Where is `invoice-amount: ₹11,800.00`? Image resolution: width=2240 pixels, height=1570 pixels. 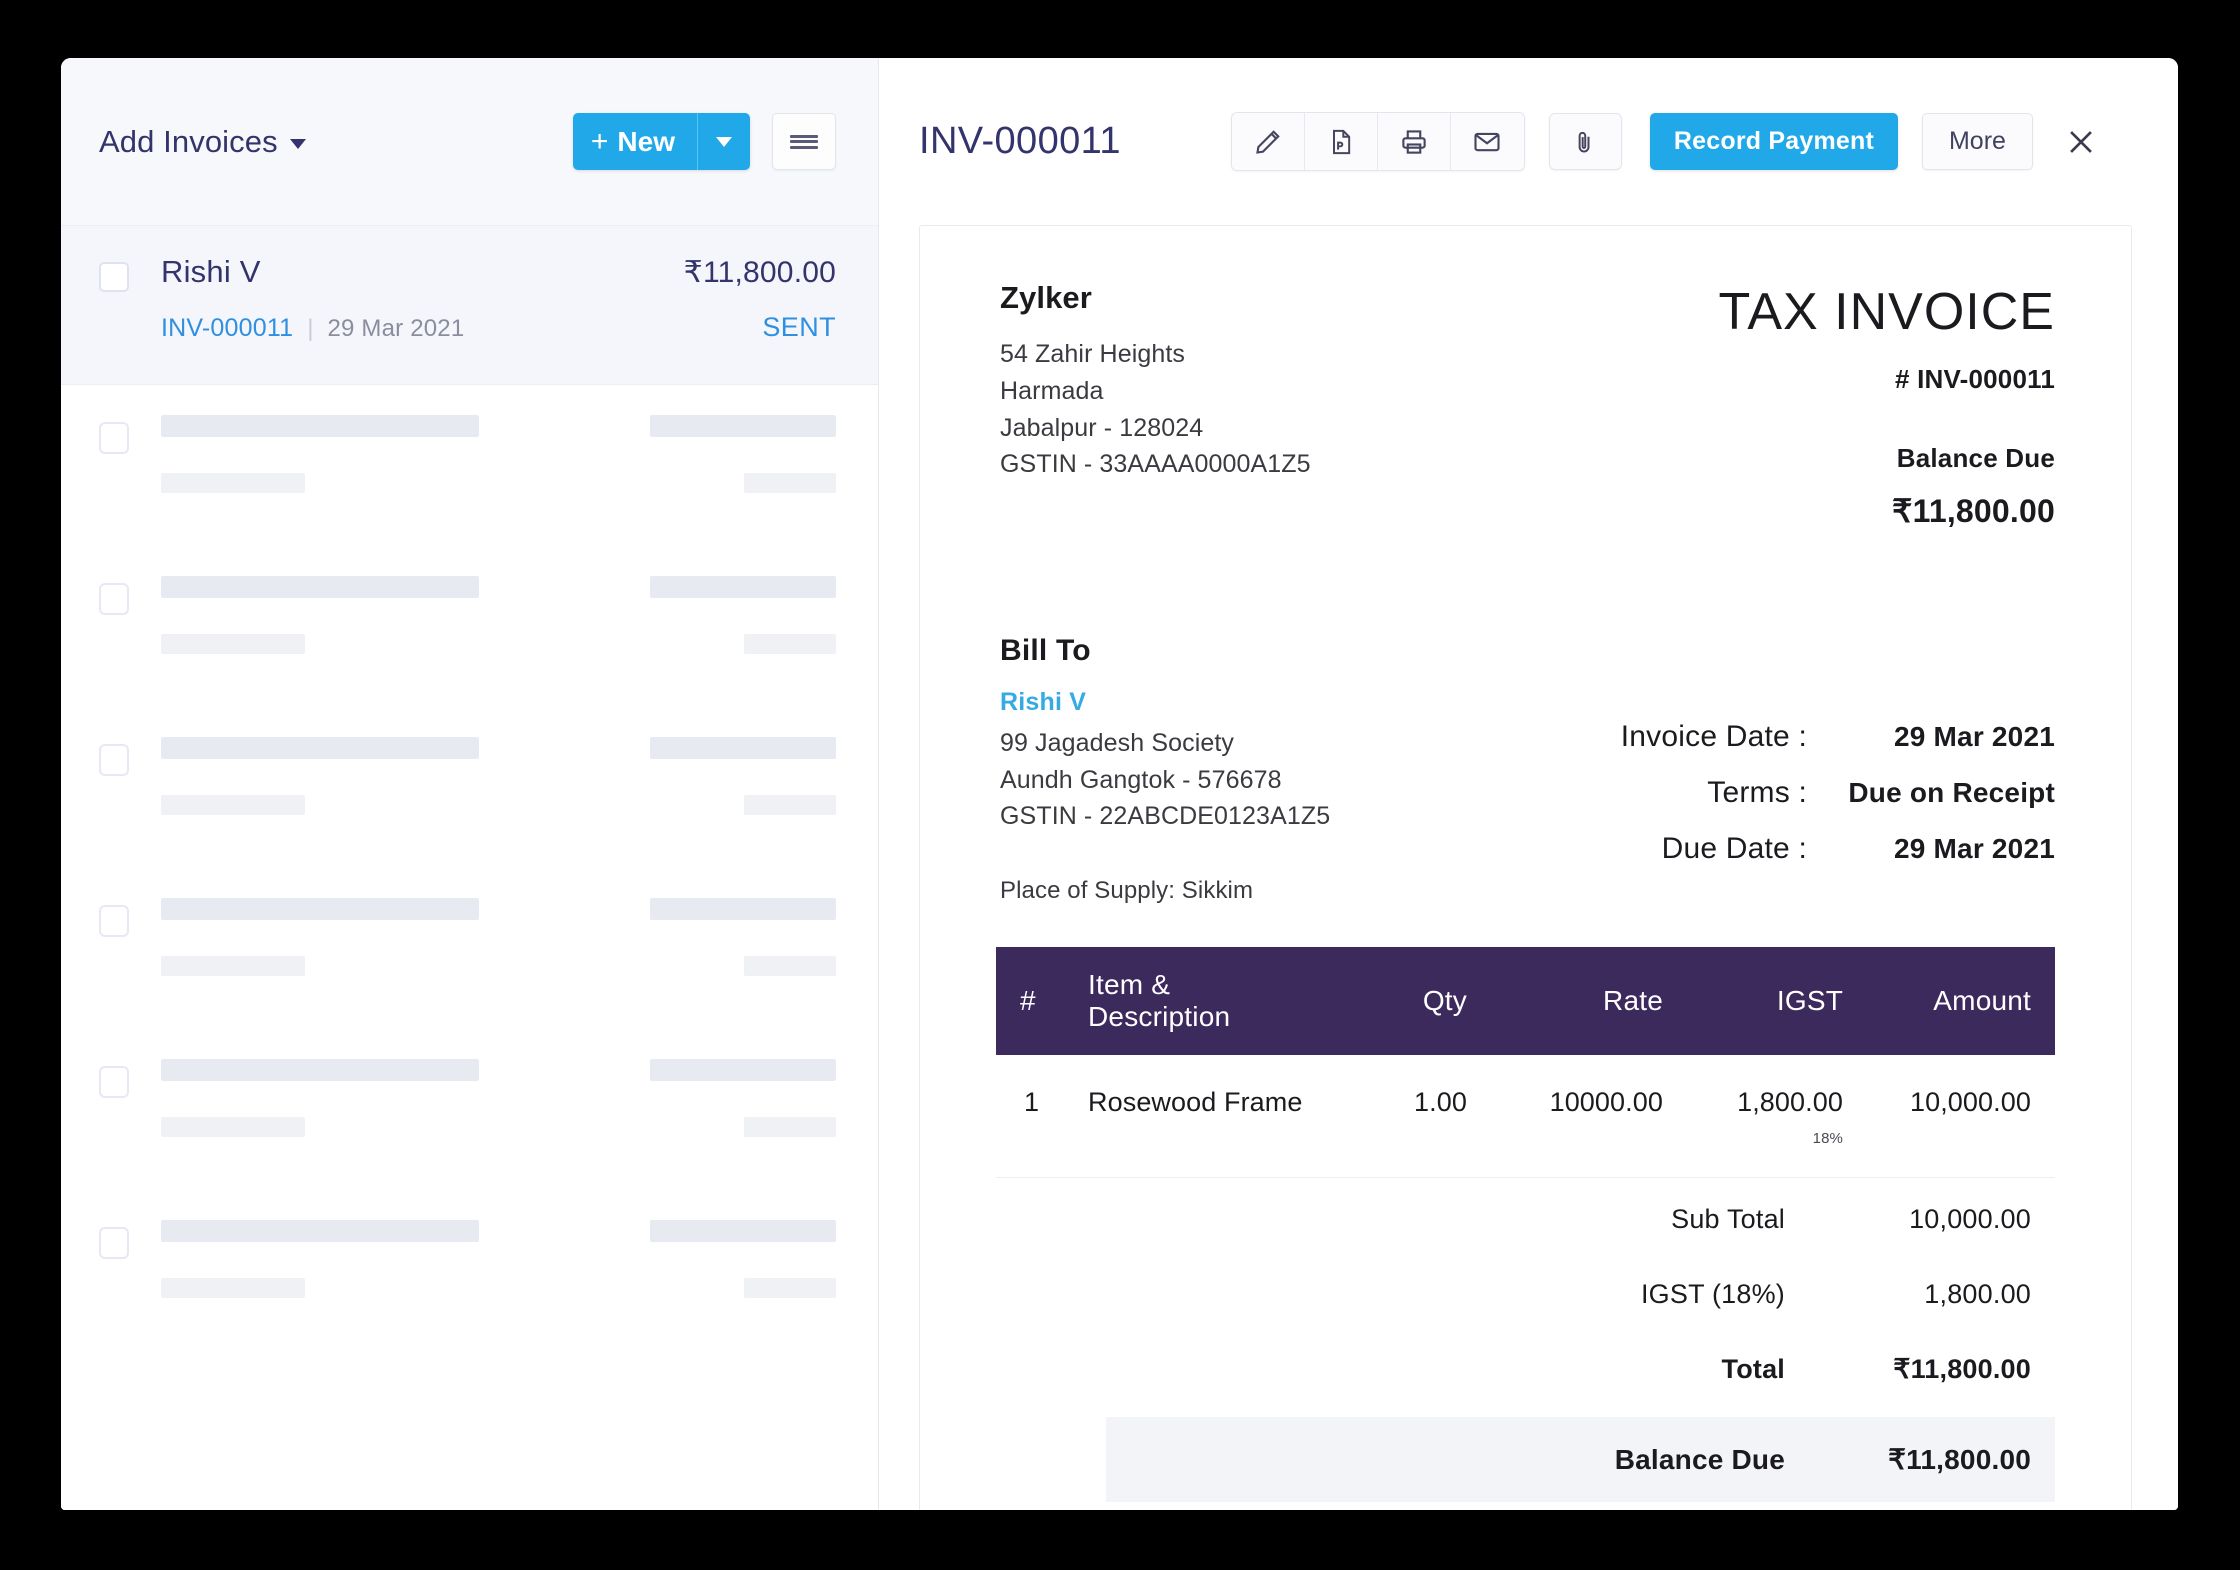 invoice-amount: ₹11,800.00 is located at coordinates (759, 272).